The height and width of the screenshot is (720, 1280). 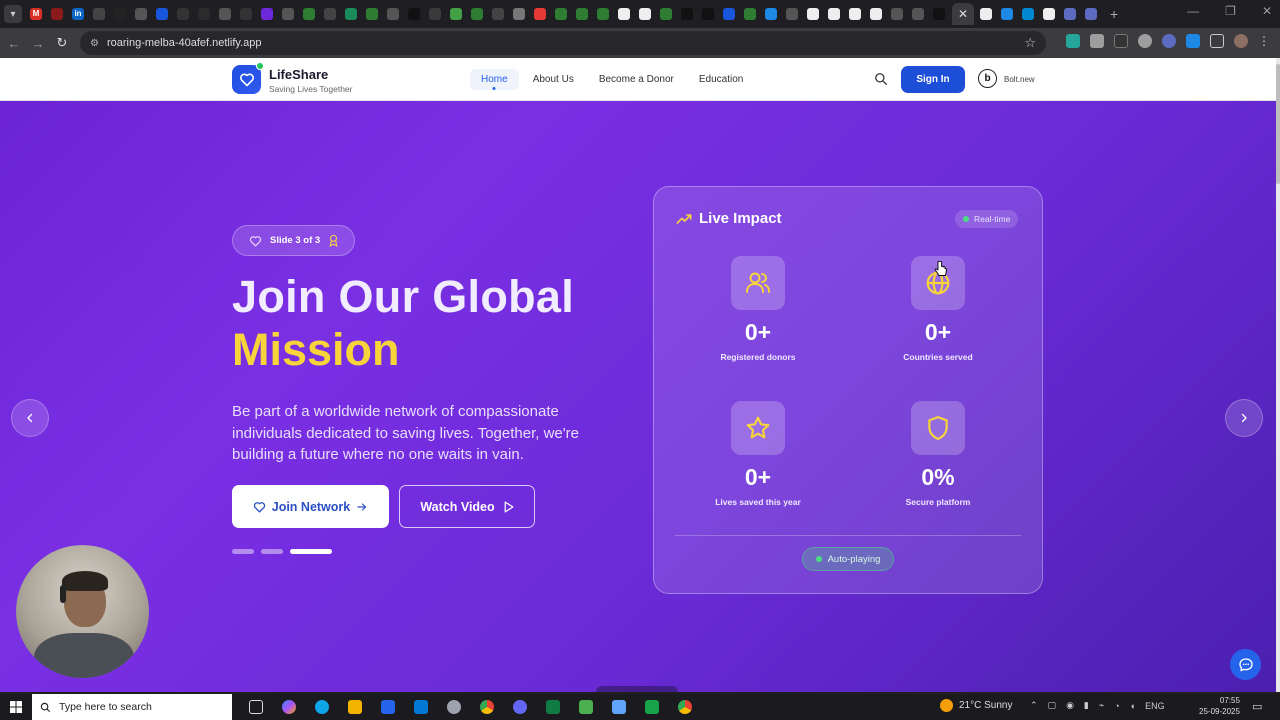 What do you see at coordinates (289, 707) in the screenshot?
I see `copilot-icon` at bounding box center [289, 707].